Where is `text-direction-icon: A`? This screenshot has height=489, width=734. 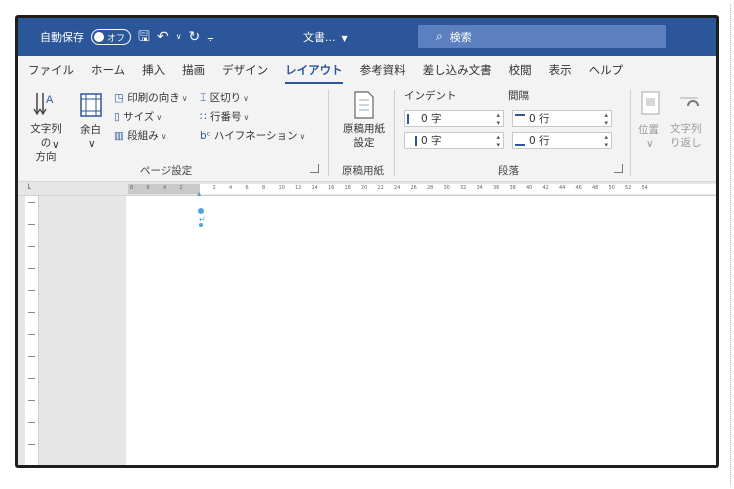 text-direction-icon: A is located at coordinates (43, 104).